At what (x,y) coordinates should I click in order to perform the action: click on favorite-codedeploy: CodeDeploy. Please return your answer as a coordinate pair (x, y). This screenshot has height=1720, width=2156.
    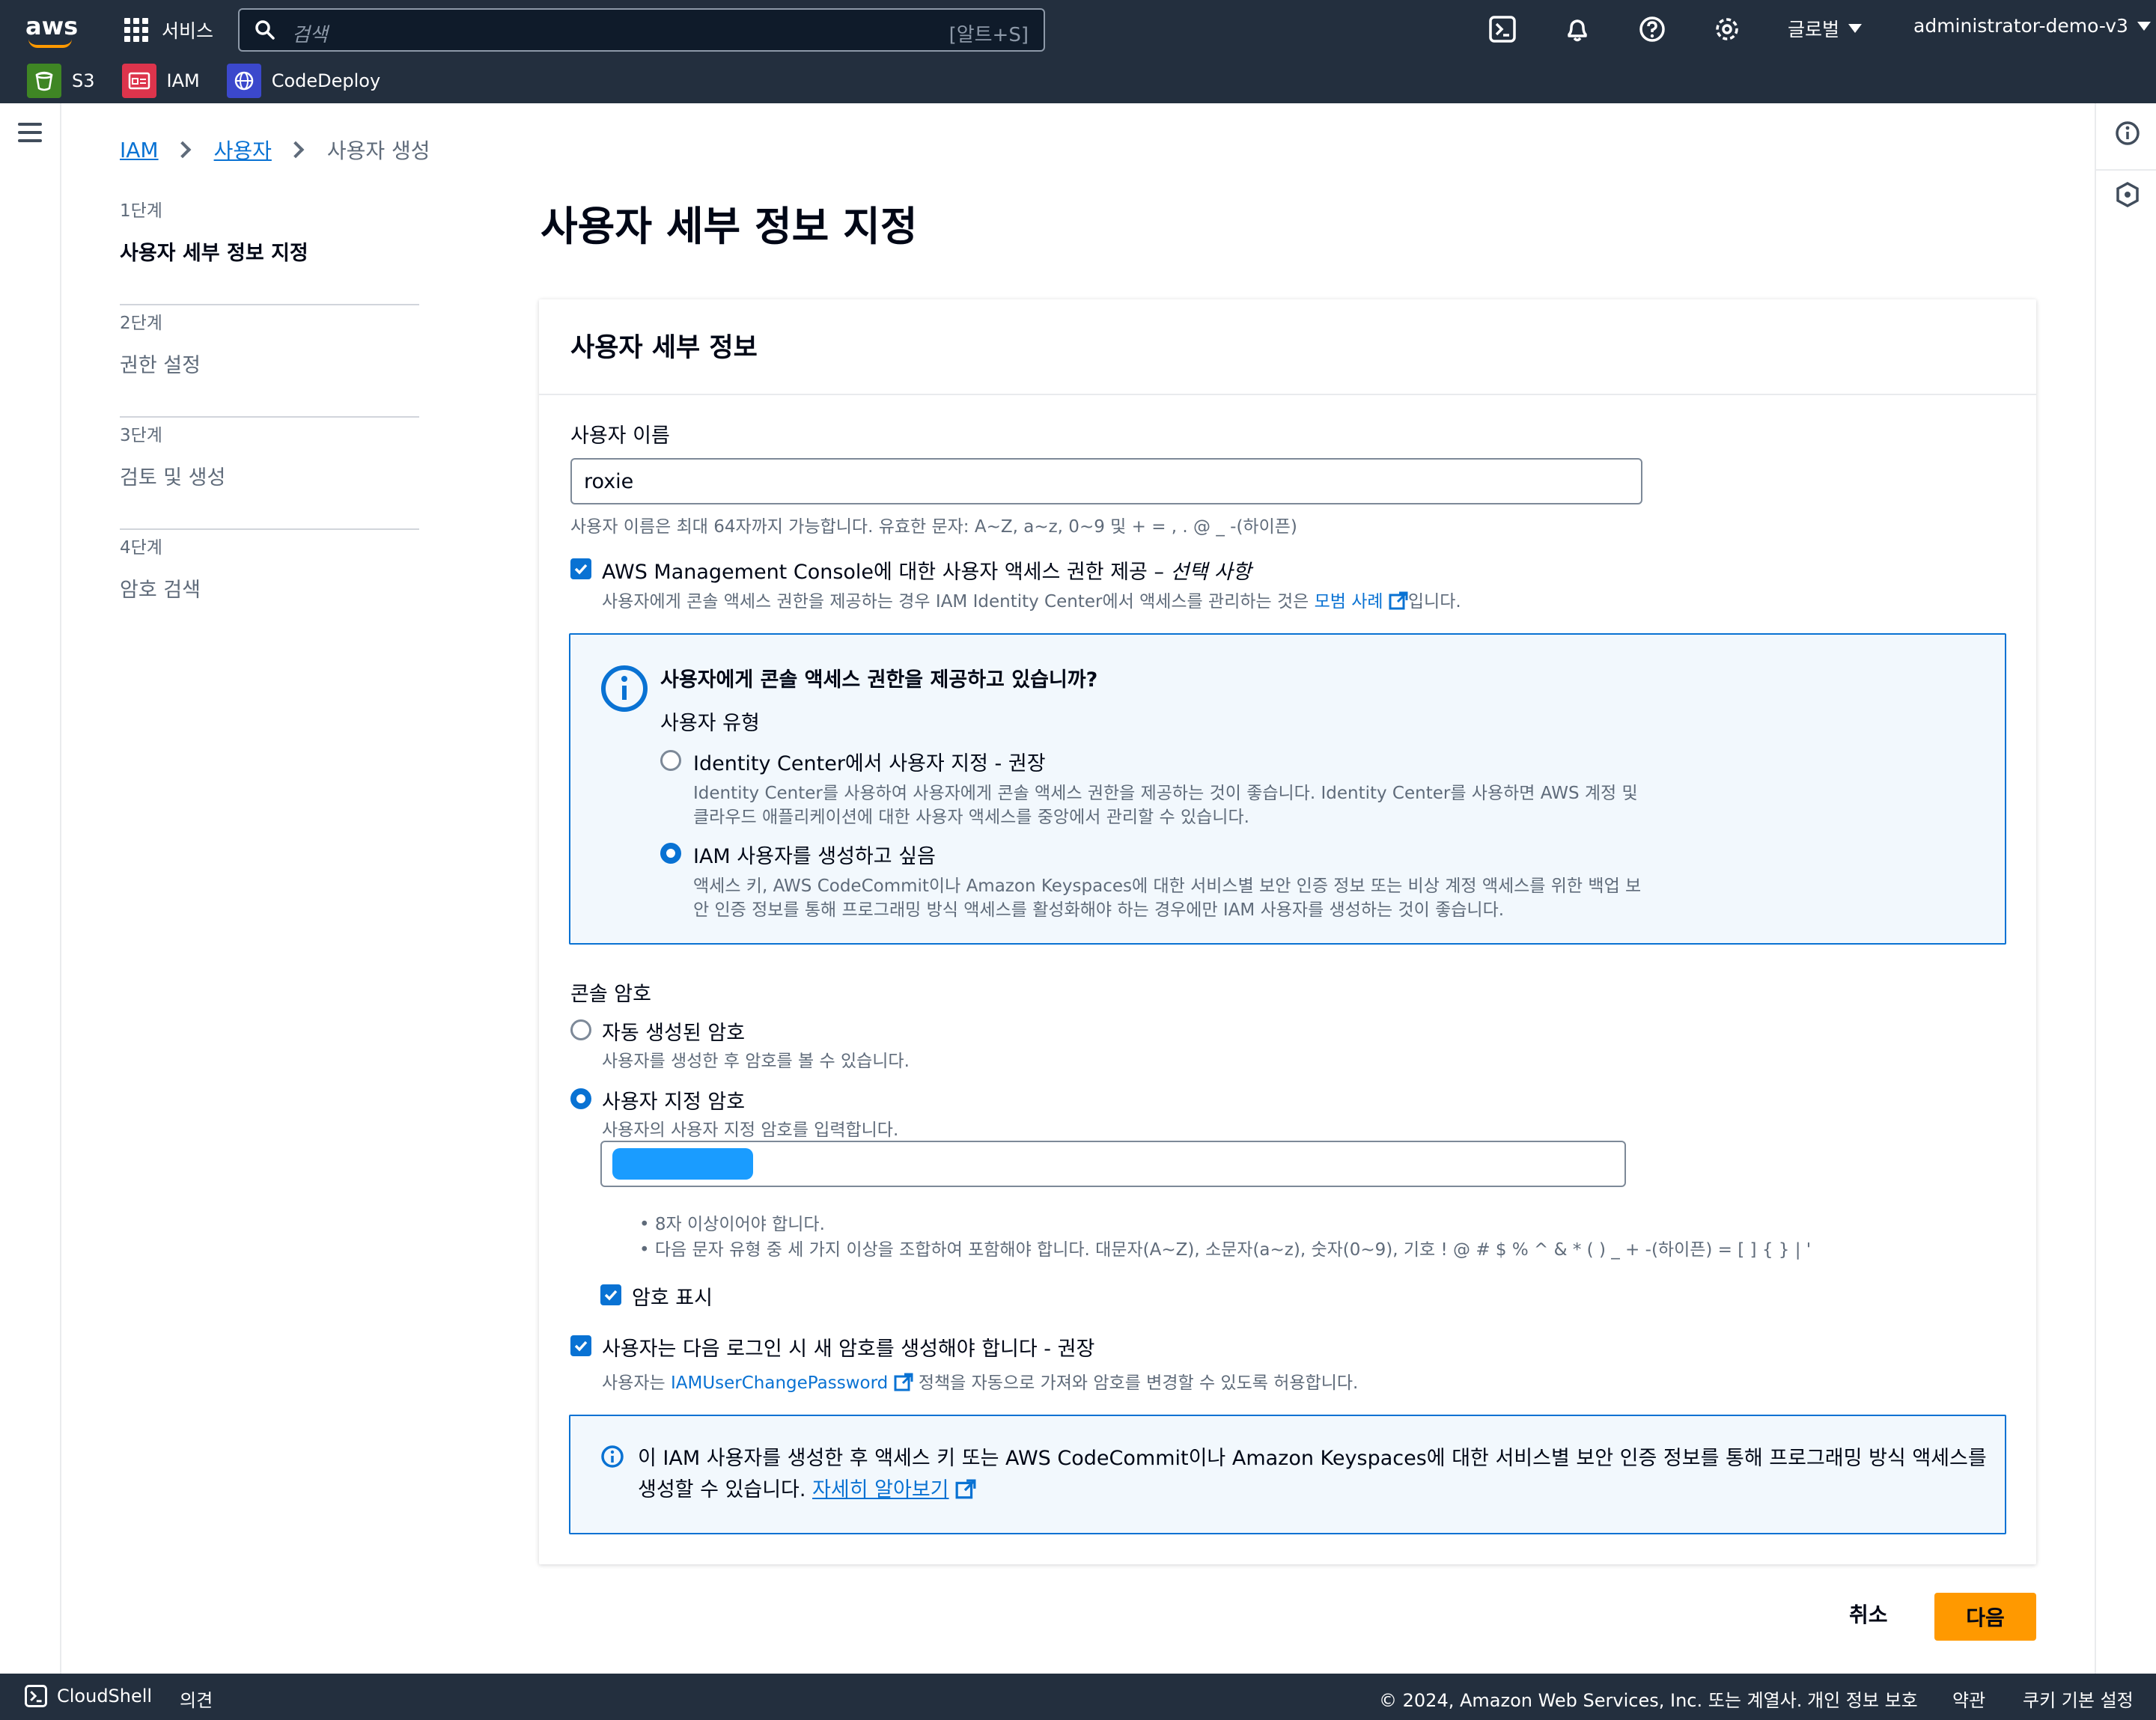
    Looking at the image, I should click on (303, 81).